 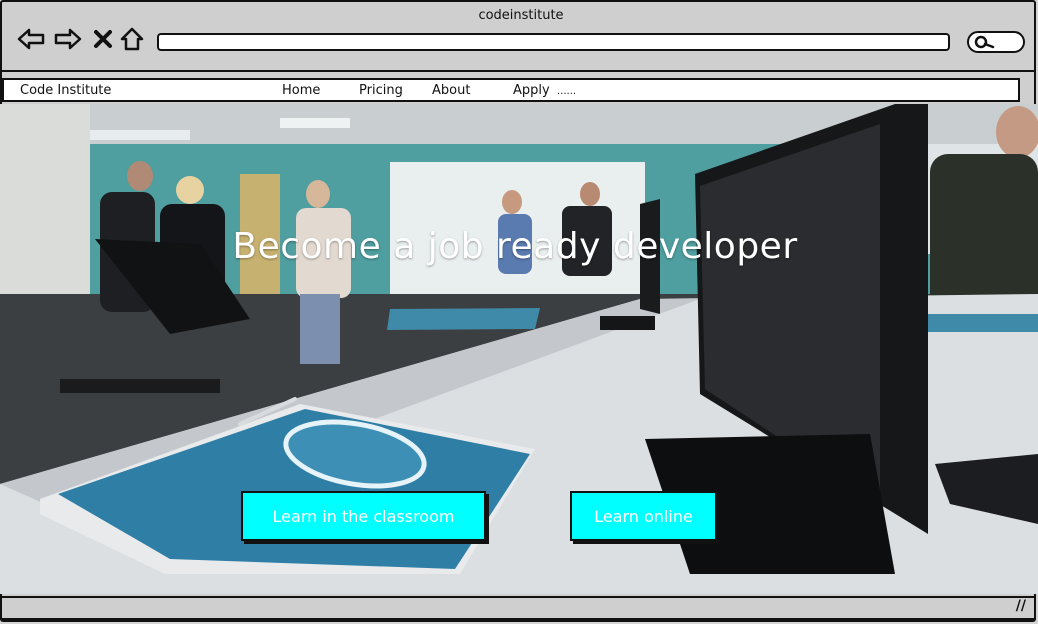 What do you see at coordinates (515, 246) in the screenshot?
I see `hero-headline: Become a job ready developer` at bounding box center [515, 246].